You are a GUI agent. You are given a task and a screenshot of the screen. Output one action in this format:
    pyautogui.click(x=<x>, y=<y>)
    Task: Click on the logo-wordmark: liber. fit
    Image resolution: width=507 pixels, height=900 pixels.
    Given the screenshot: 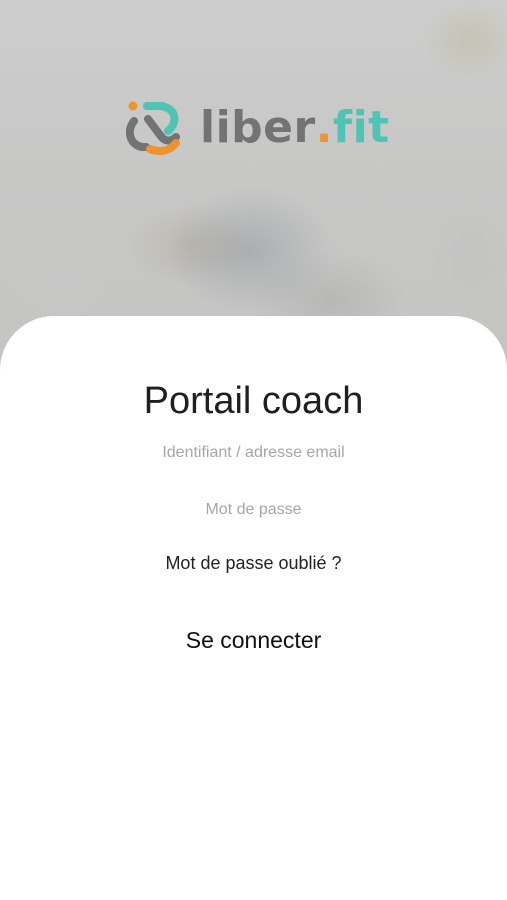 What is the action you would take?
    pyautogui.click(x=295, y=128)
    